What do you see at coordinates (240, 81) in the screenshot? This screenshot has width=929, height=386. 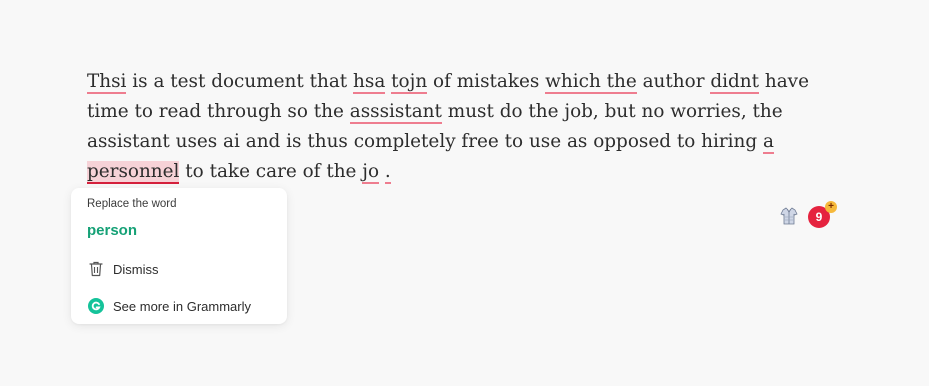 I see `text-run: is a test document that` at bounding box center [240, 81].